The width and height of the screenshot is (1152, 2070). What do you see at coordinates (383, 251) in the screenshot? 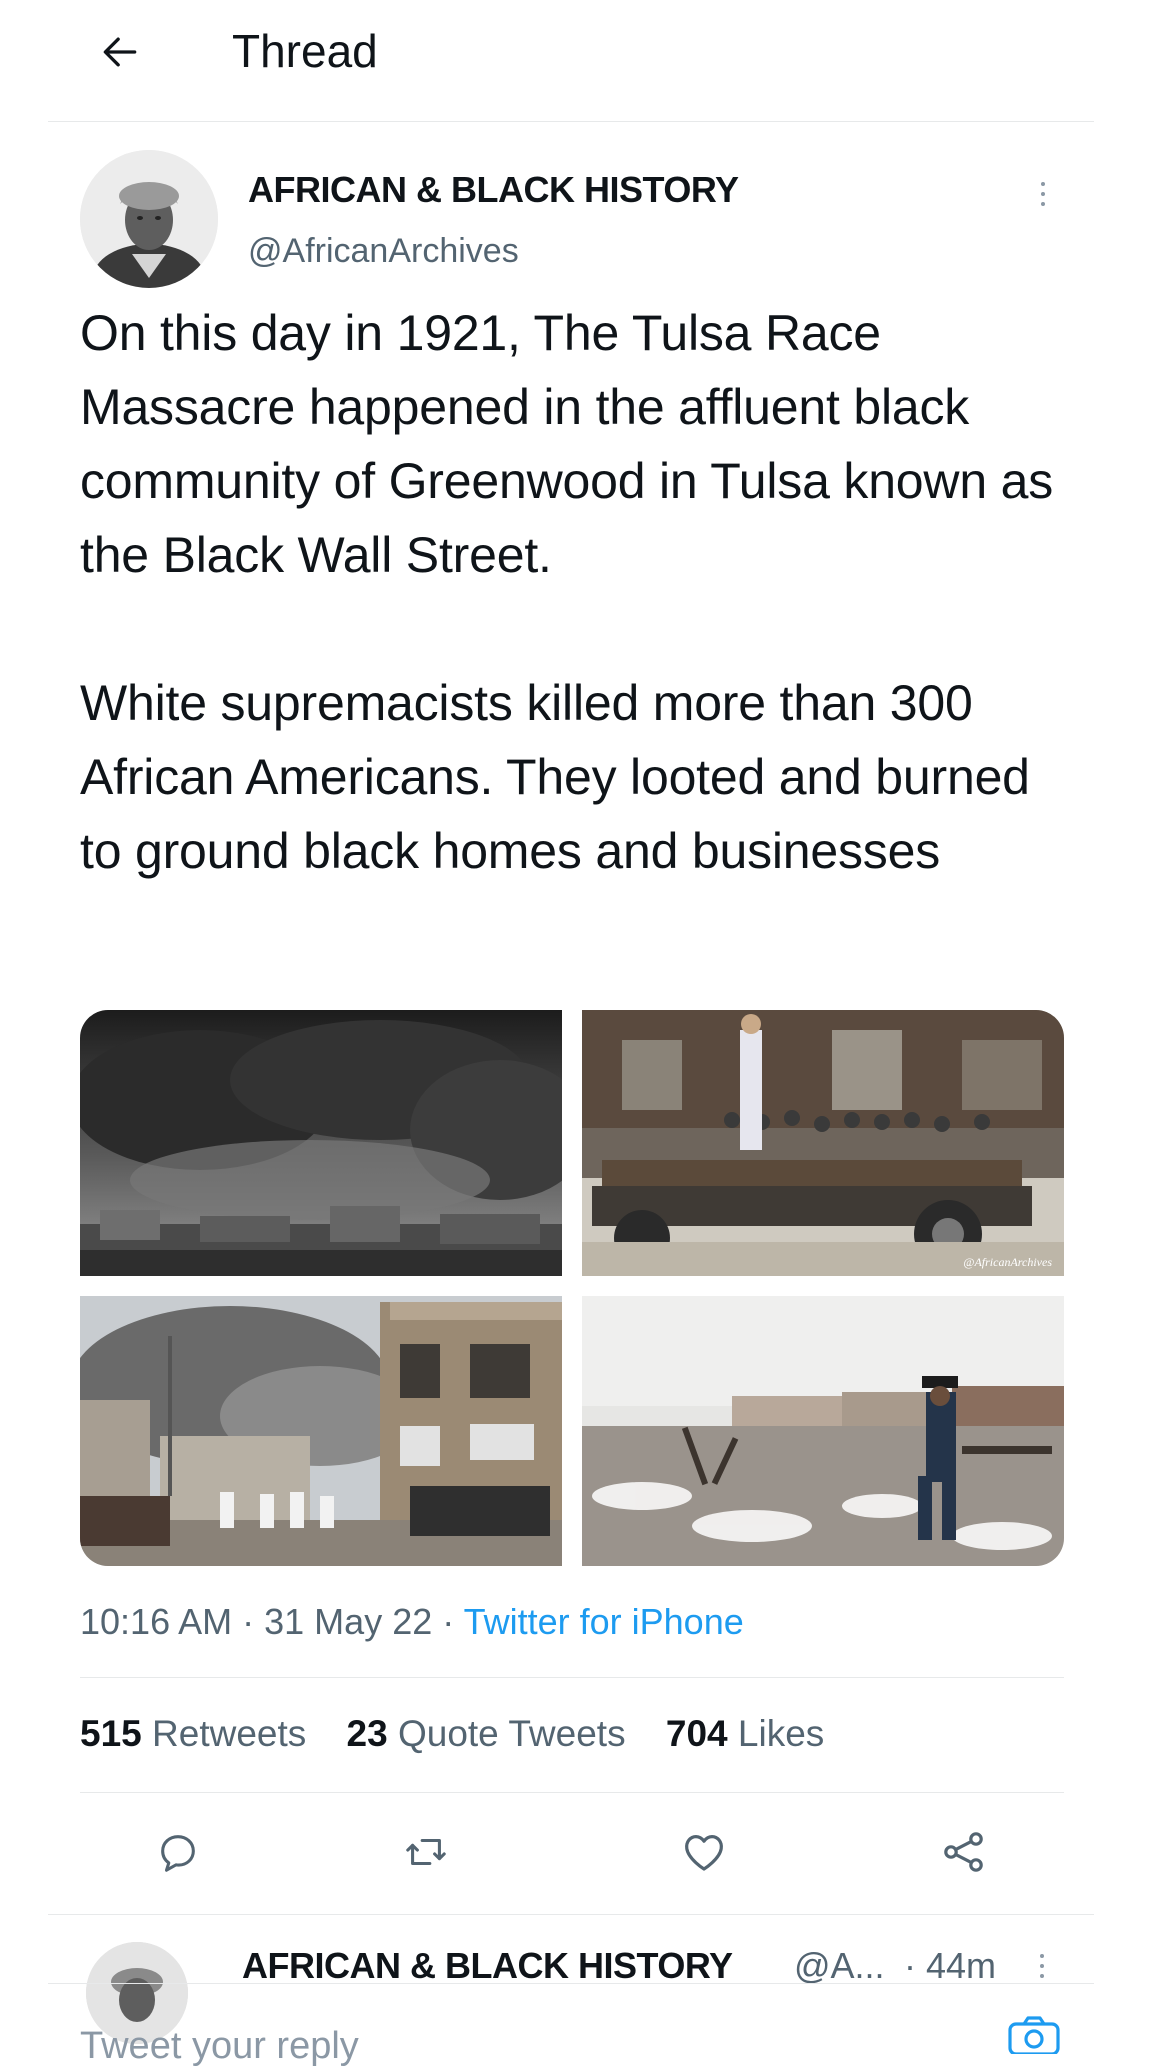
I see `author-handle: @AfricanArchives` at bounding box center [383, 251].